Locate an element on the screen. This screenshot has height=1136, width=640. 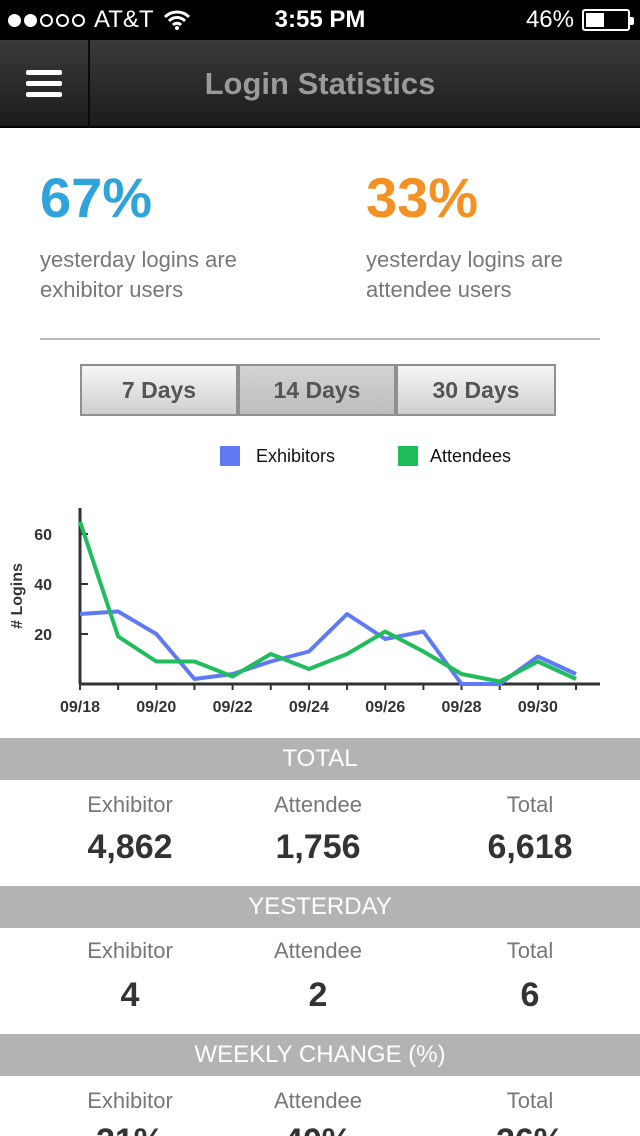
exhibitor-description: yesterday logins are exhibitor users is located at coordinates (170, 275).